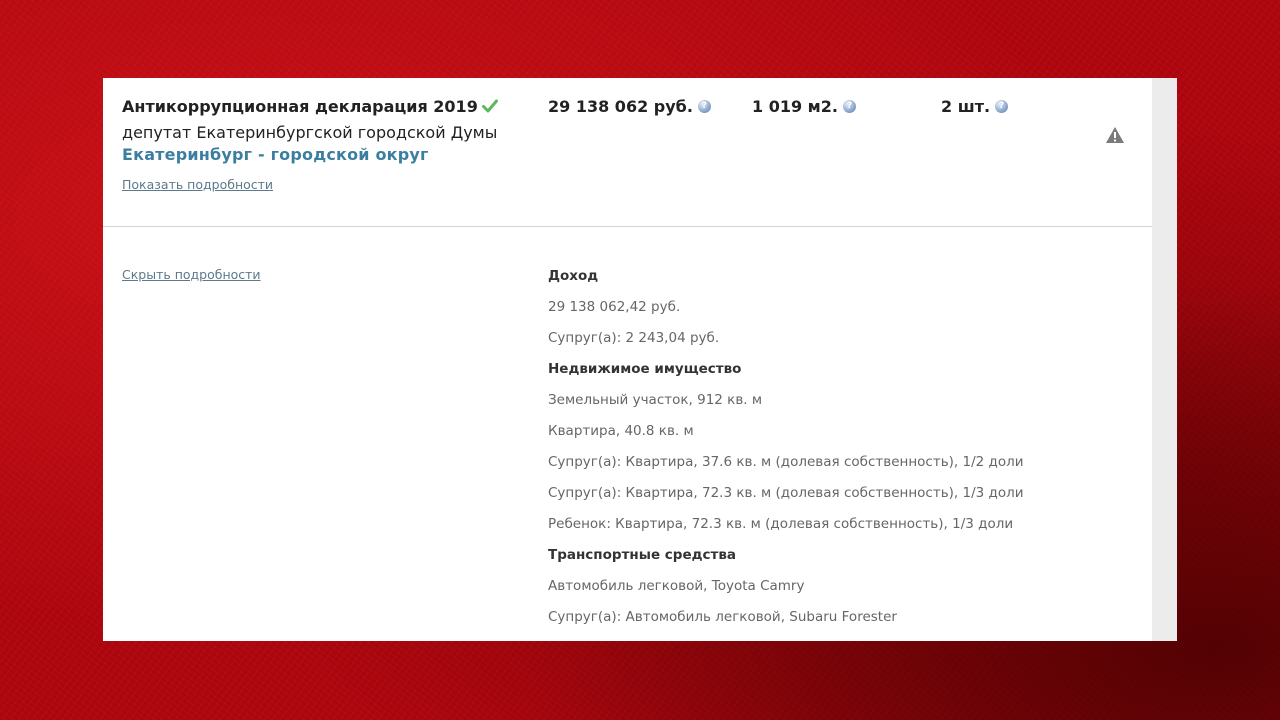 Image resolution: width=1280 pixels, height=720 pixels. I want to click on income-item: 29 138 062,42 руб., so click(614, 307).